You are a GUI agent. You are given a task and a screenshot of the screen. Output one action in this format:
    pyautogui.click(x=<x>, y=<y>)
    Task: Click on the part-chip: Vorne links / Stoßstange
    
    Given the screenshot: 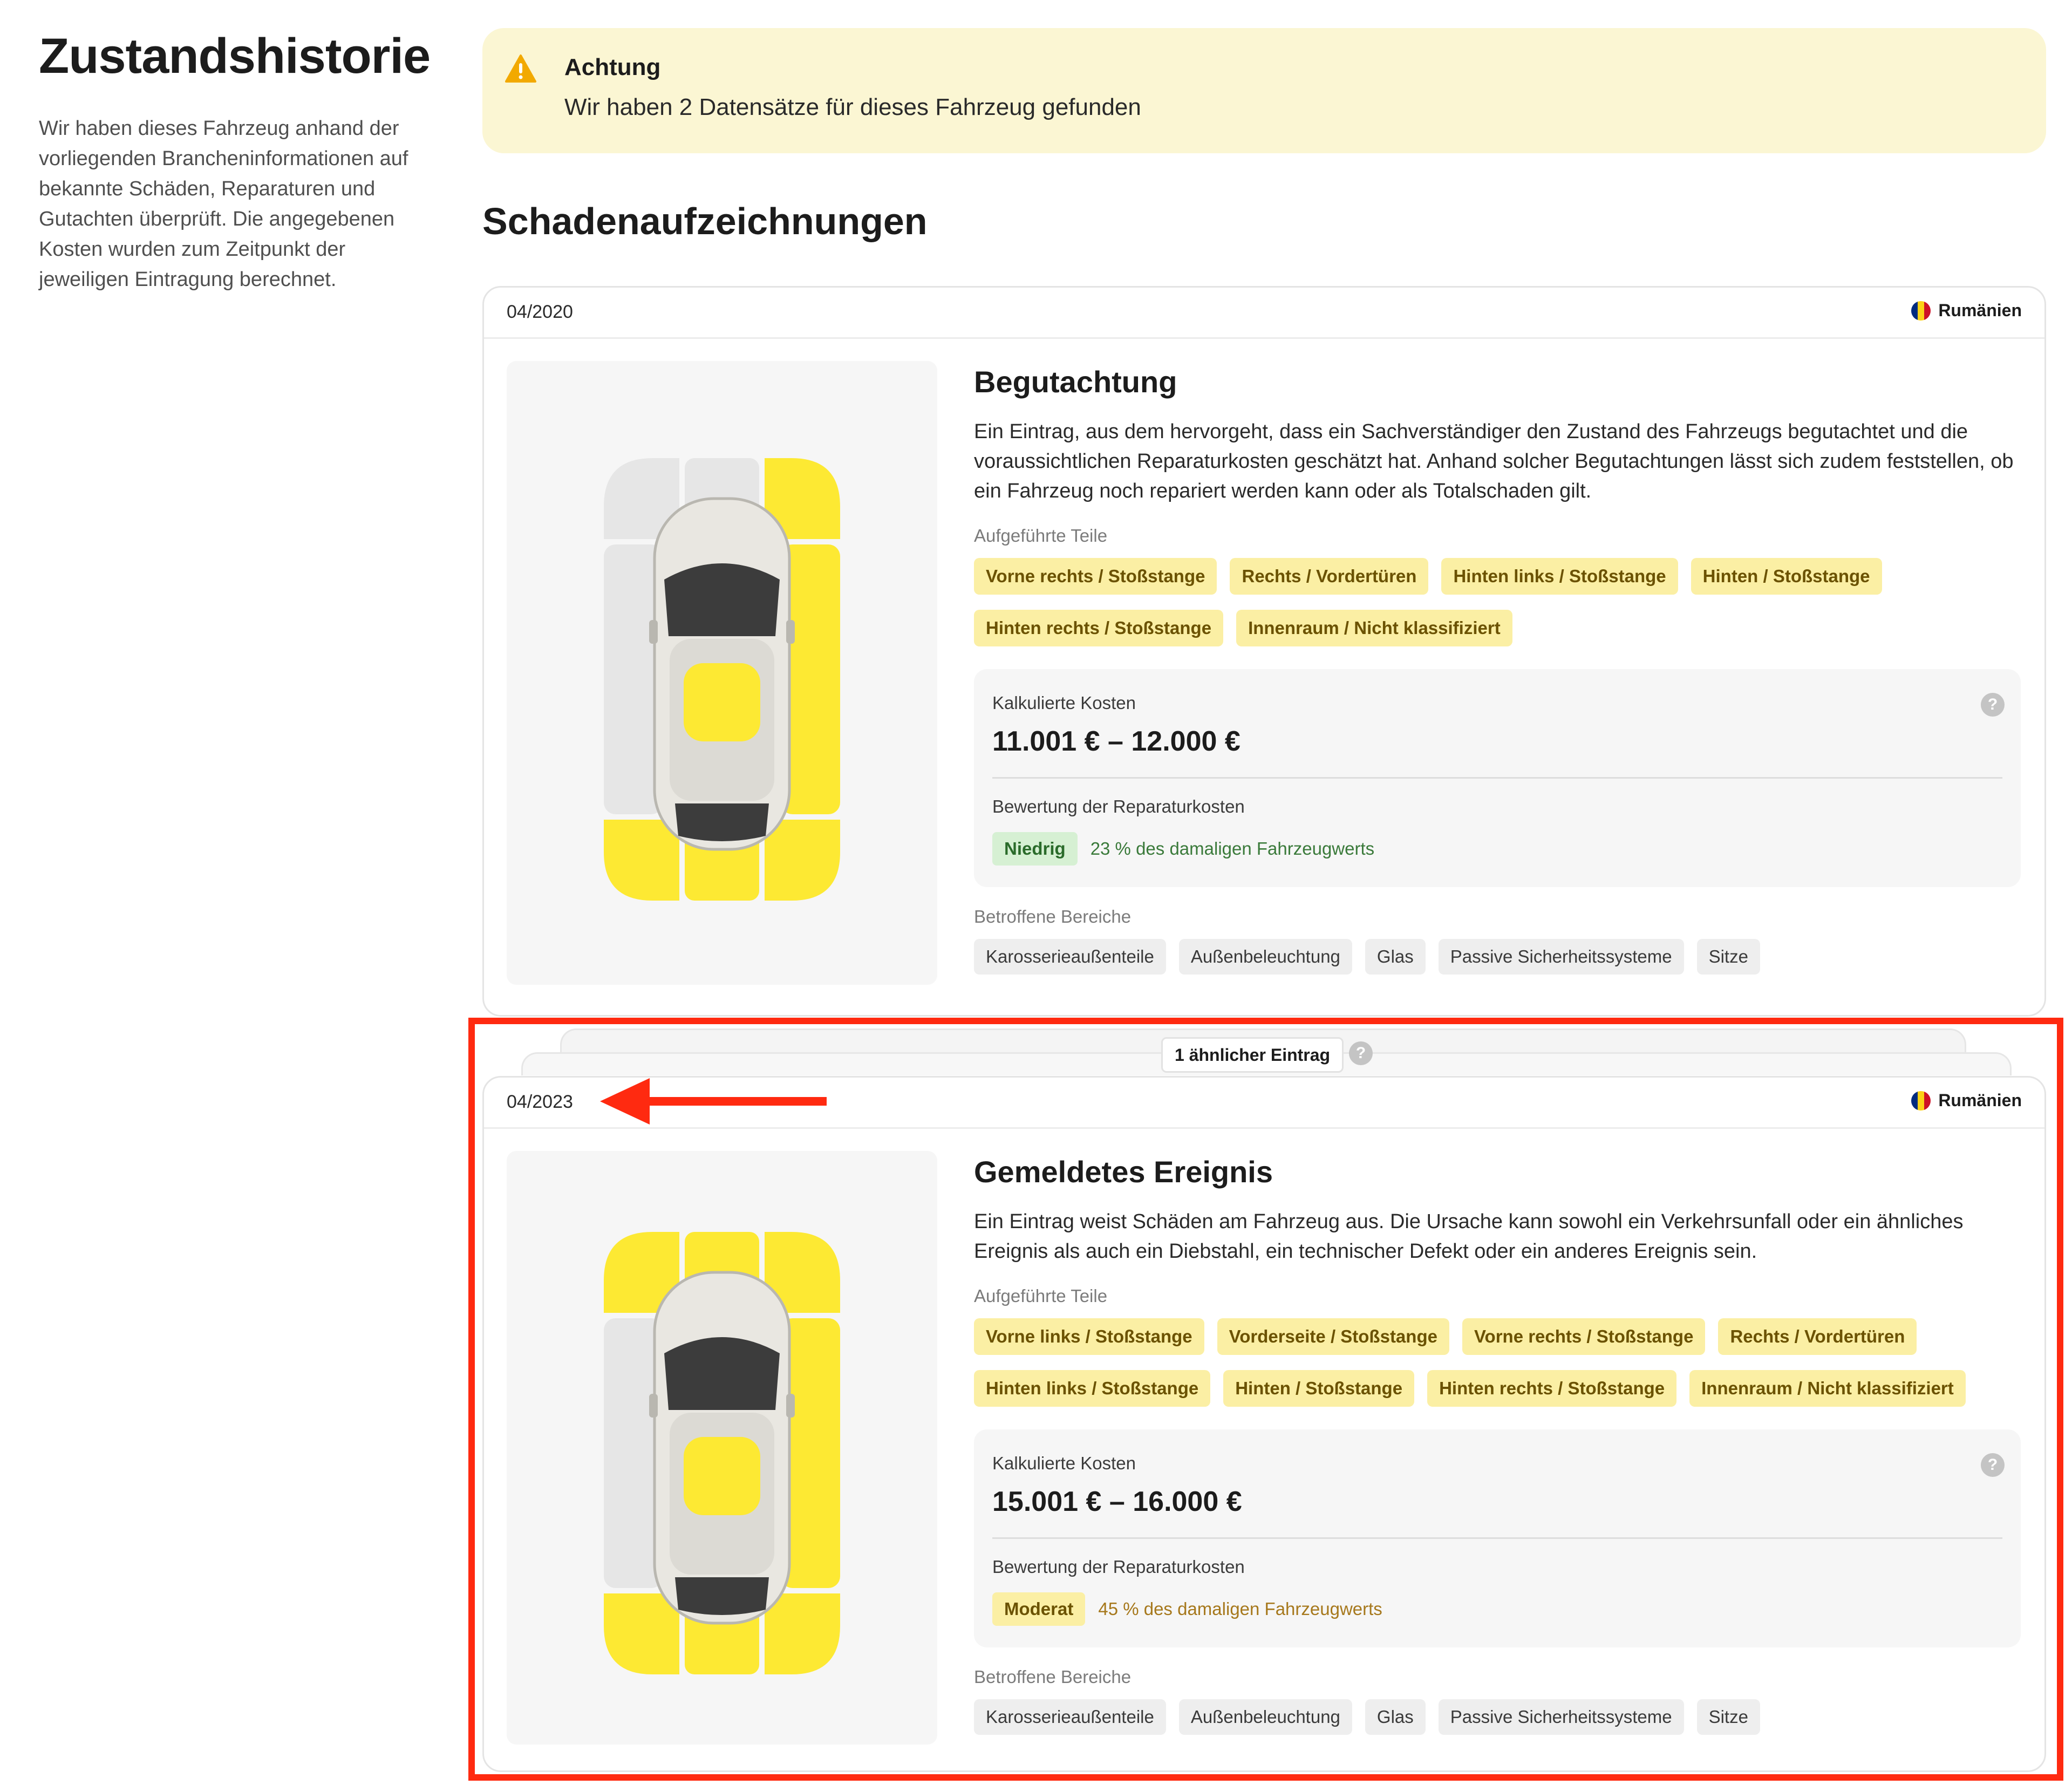 What is the action you would take?
    pyautogui.click(x=1089, y=1336)
    